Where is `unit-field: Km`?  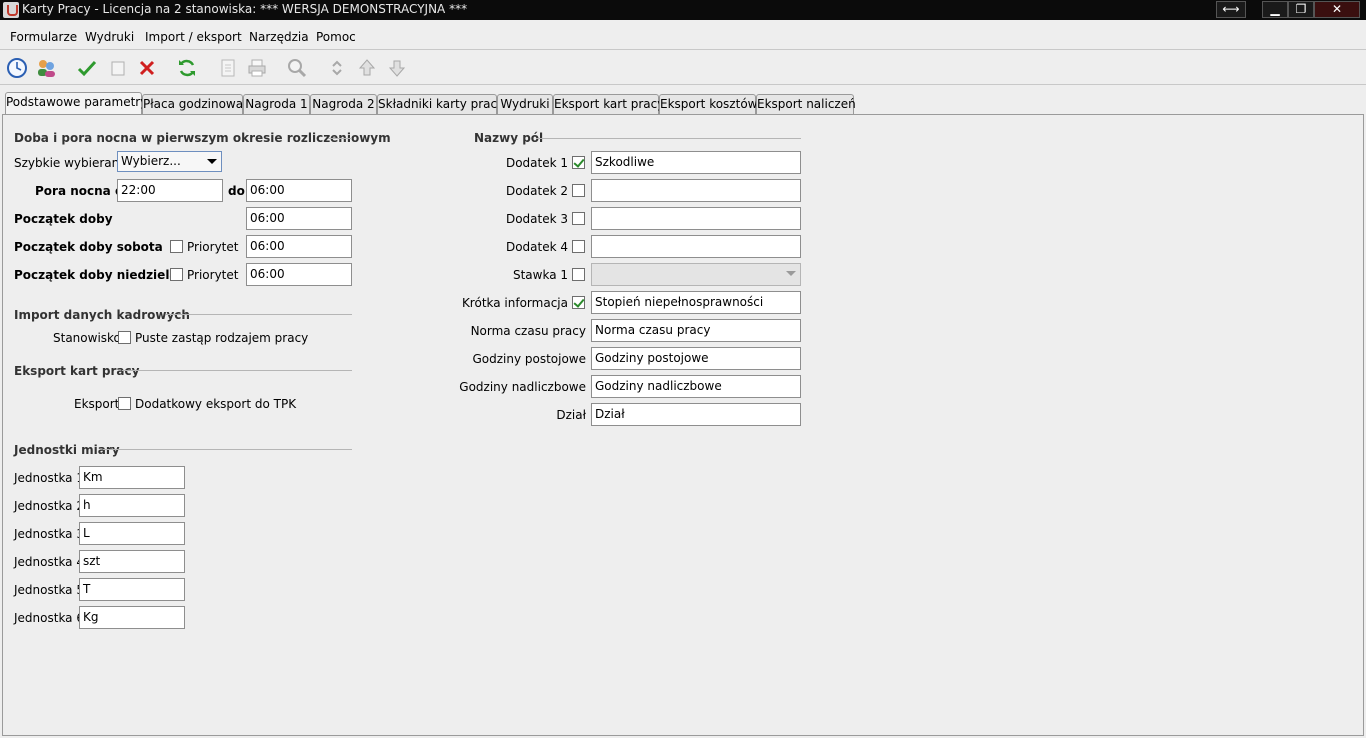 unit-field: Km is located at coordinates (132, 477).